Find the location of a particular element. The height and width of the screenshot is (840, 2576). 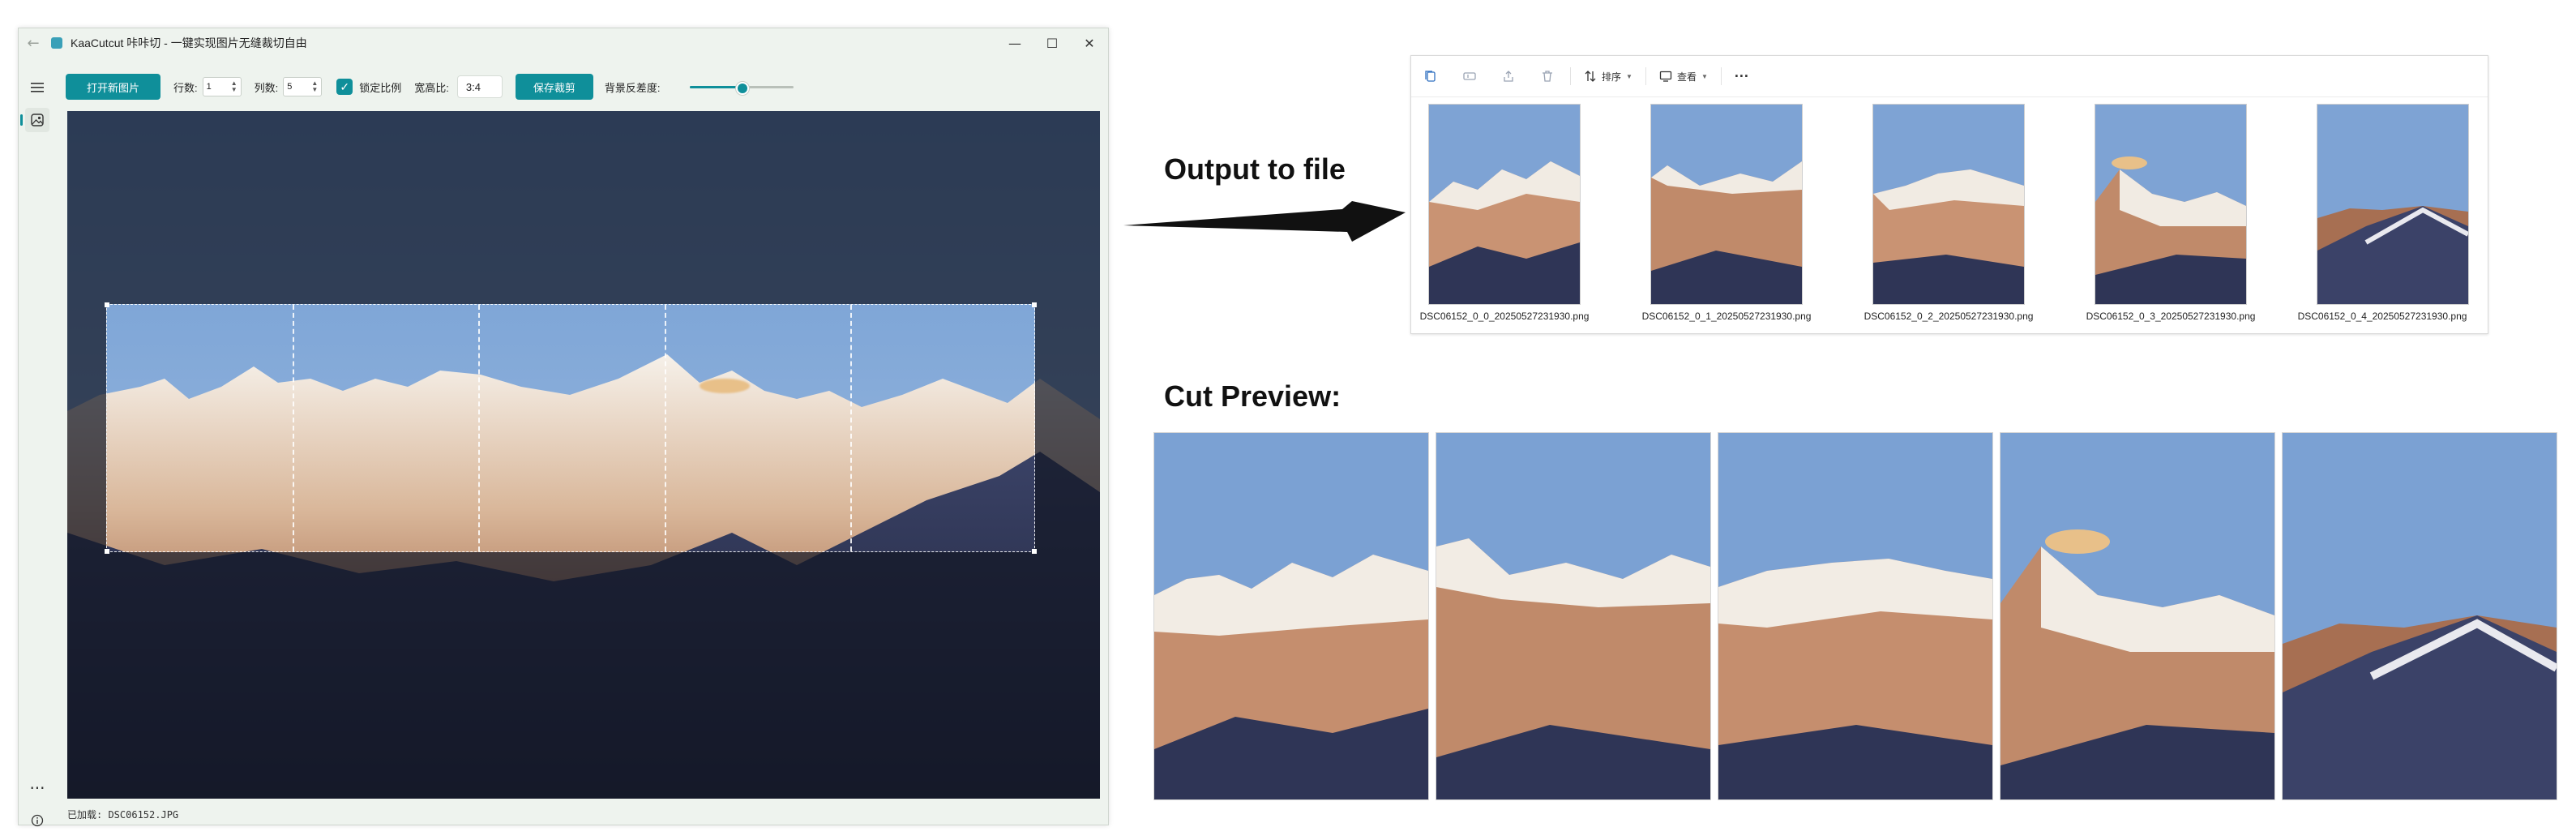

rows-label: 行数: is located at coordinates (185, 88).